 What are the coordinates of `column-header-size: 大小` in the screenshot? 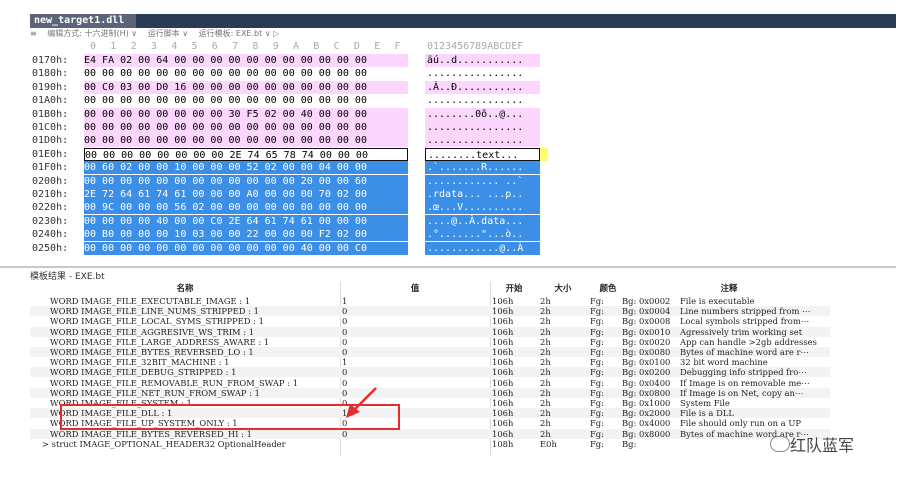 It's located at (563, 288).